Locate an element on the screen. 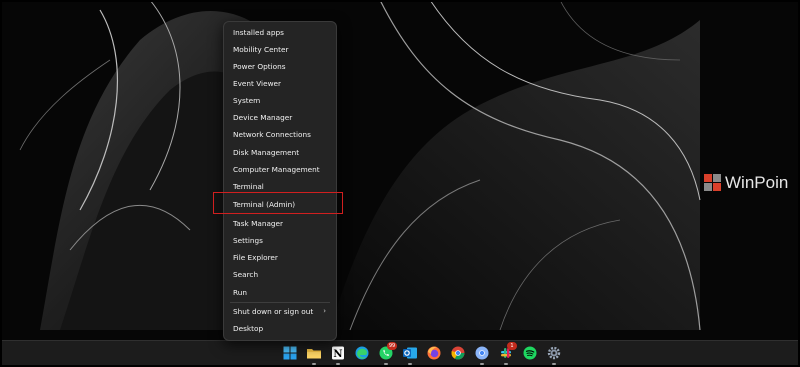  menu-item-search: Search is located at coordinates (280, 274).